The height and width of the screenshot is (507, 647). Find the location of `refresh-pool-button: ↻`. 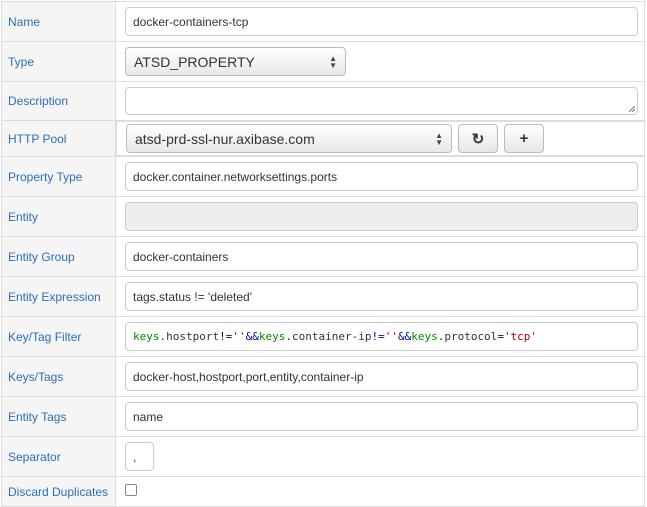

refresh-pool-button: ↻ is located at coordinates (478, 138).